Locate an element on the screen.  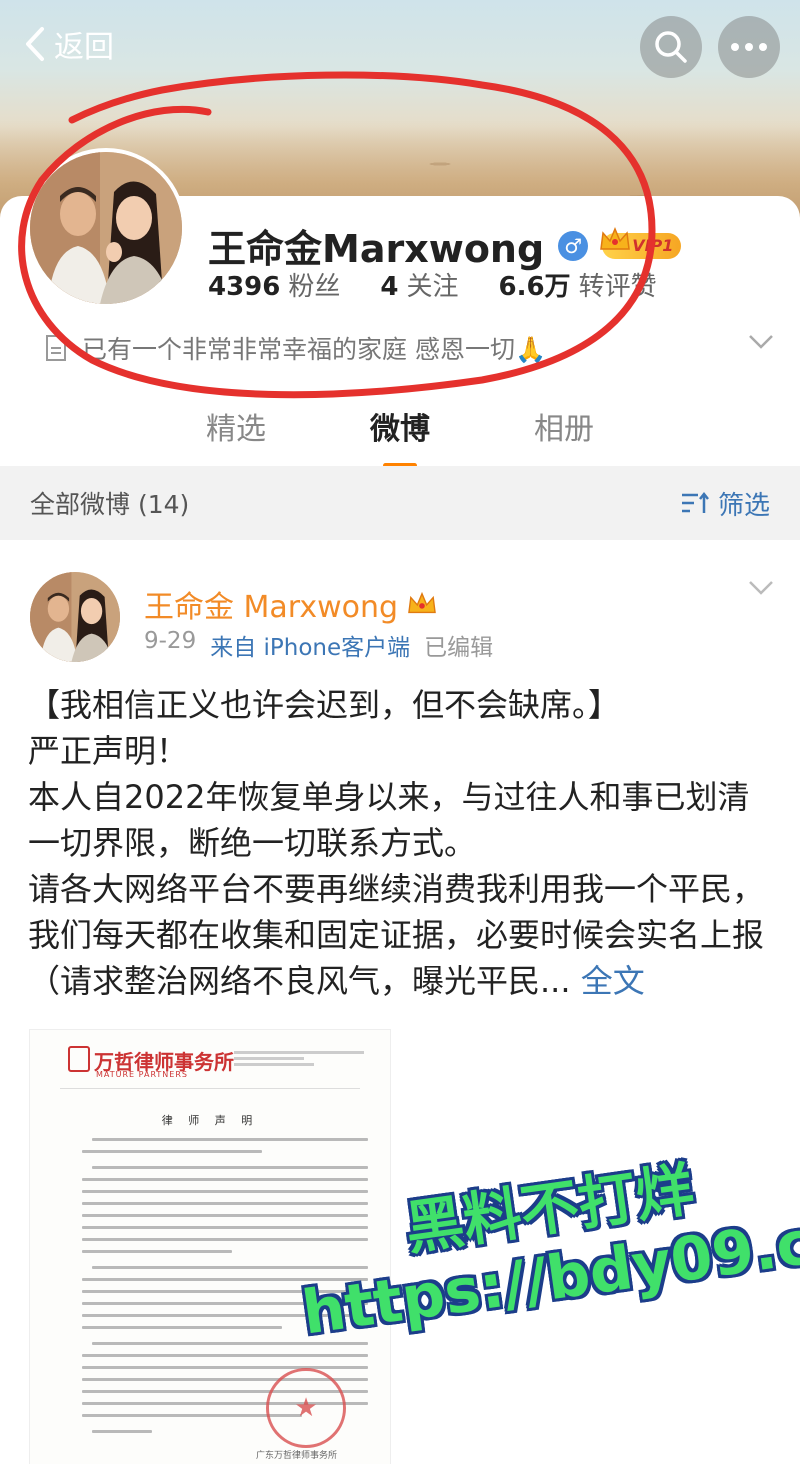
post-line: 本人自2022年恢复单身以来，与过往人和事已划清一切界限，断绝一切联系方式。 is located at coordinates (389, 820).